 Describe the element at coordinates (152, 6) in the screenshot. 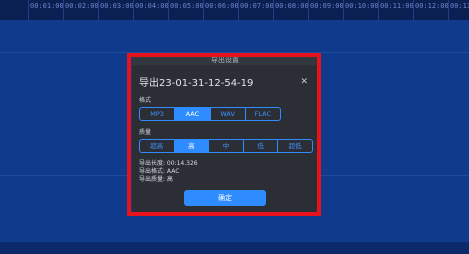

I see `ruler-tick-label: 00:04:00` at that location.